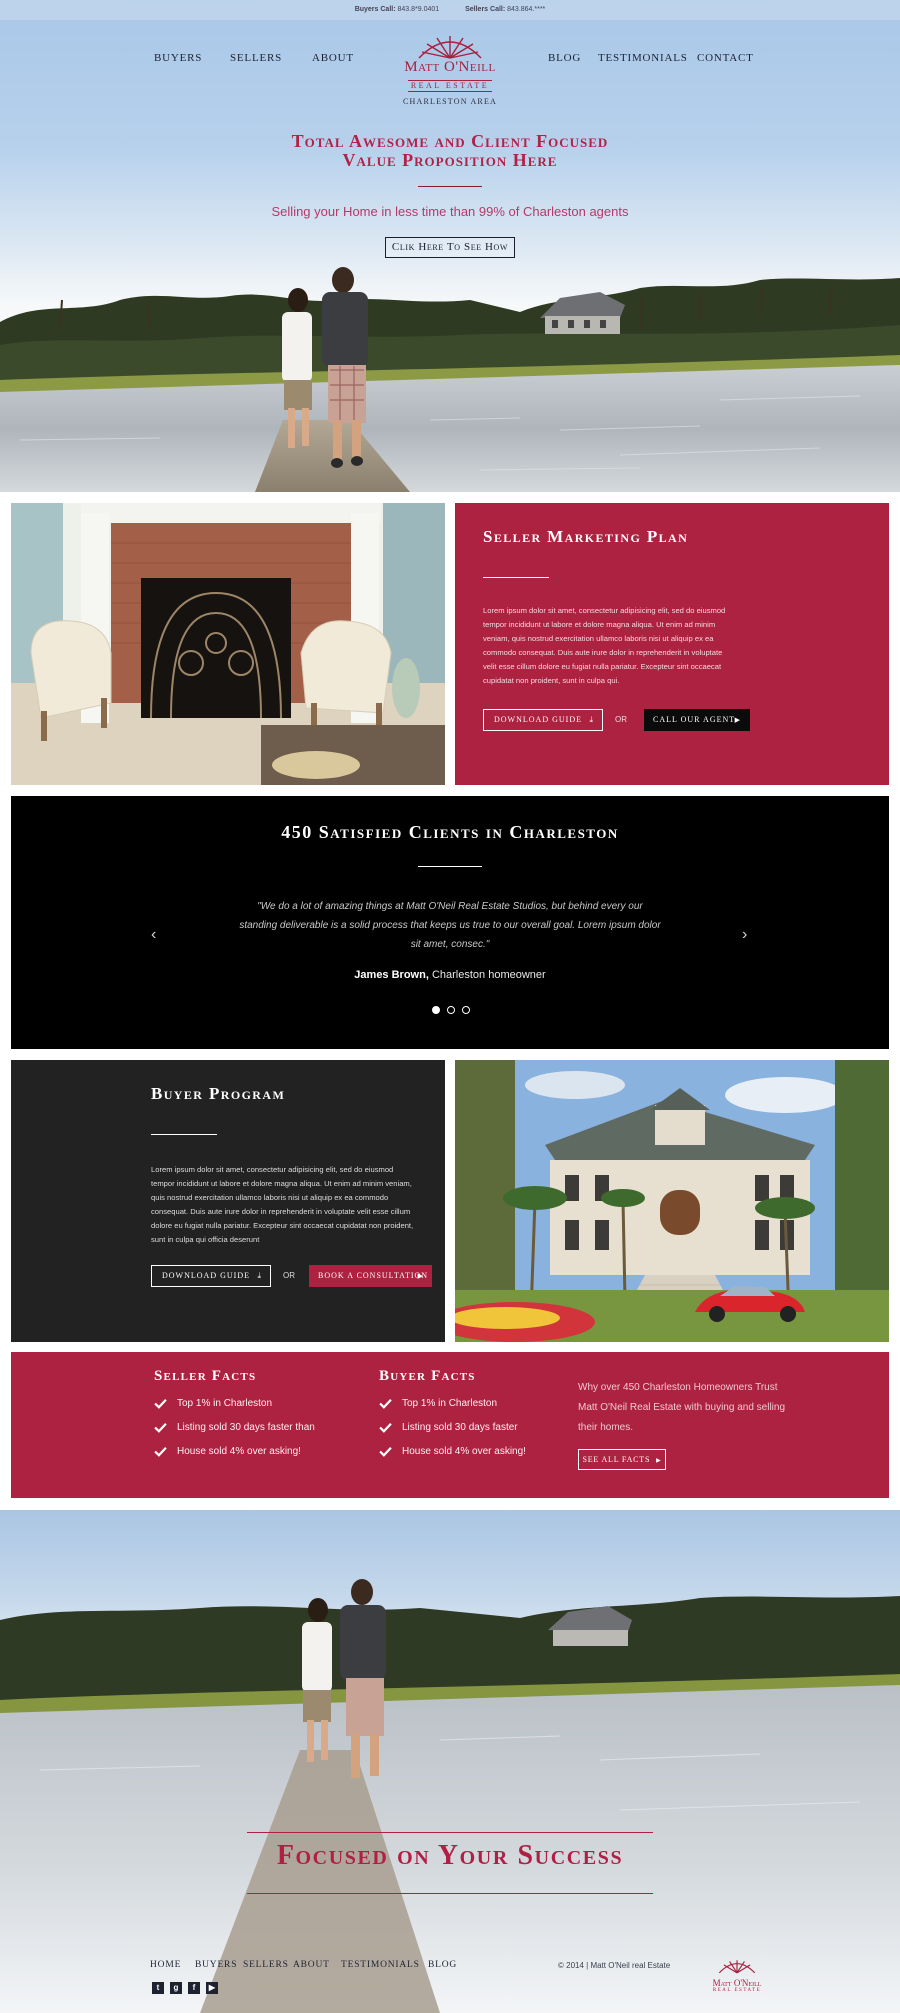 Image resolution: width=900 pixels, height=2013 pixels. What do you see at coordinates (206, 1275) in the screenshot?
I see `buyer-download-label: Download Guide` at bounding box center [206, 1275].